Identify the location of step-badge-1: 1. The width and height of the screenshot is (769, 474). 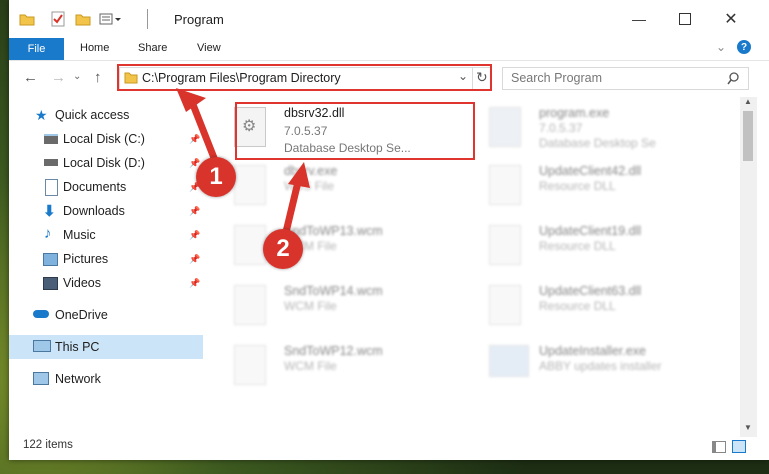
(216, 177).